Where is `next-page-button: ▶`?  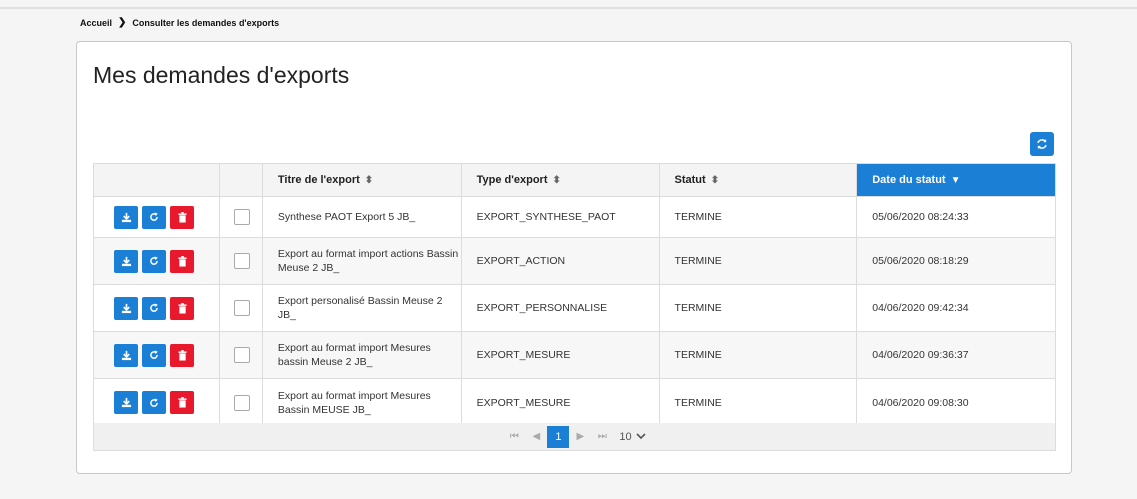
next-page-button: ▶ is located at coordinates (580, 437).